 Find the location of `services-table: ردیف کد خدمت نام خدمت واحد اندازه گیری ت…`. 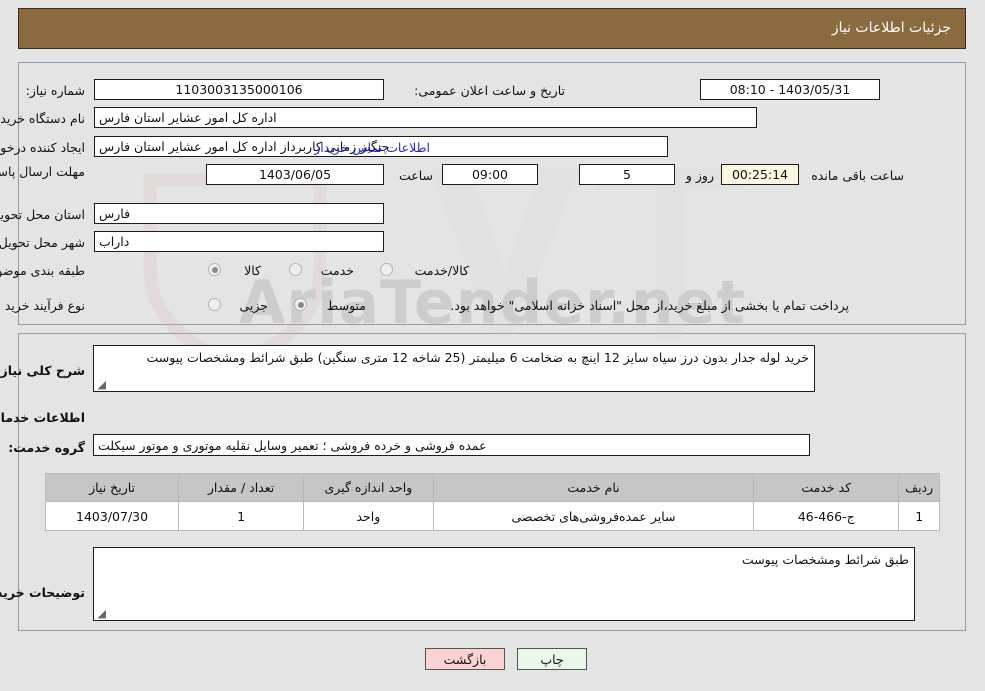

services-table: ردیف کد خدمت نام خدمت واحد اندازه گیری ت… is located at coordinates (492, 502).